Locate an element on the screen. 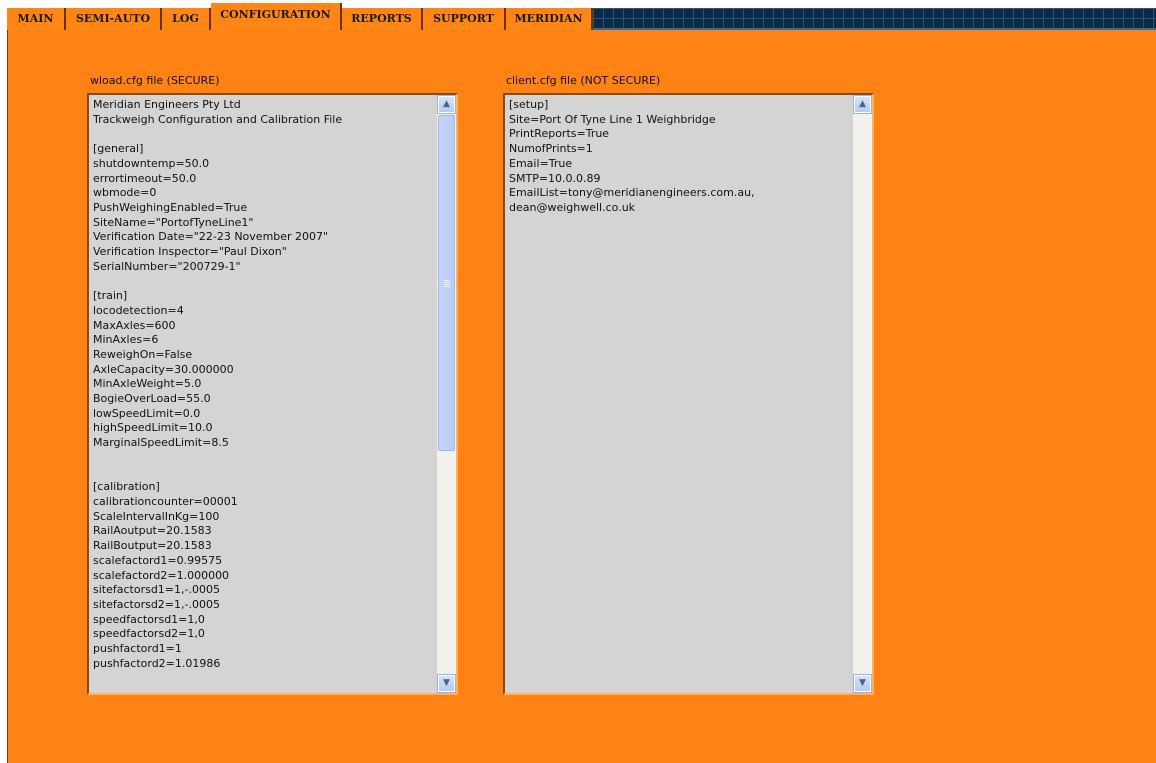  scroll-thumb is located at coordinates (446, 283).